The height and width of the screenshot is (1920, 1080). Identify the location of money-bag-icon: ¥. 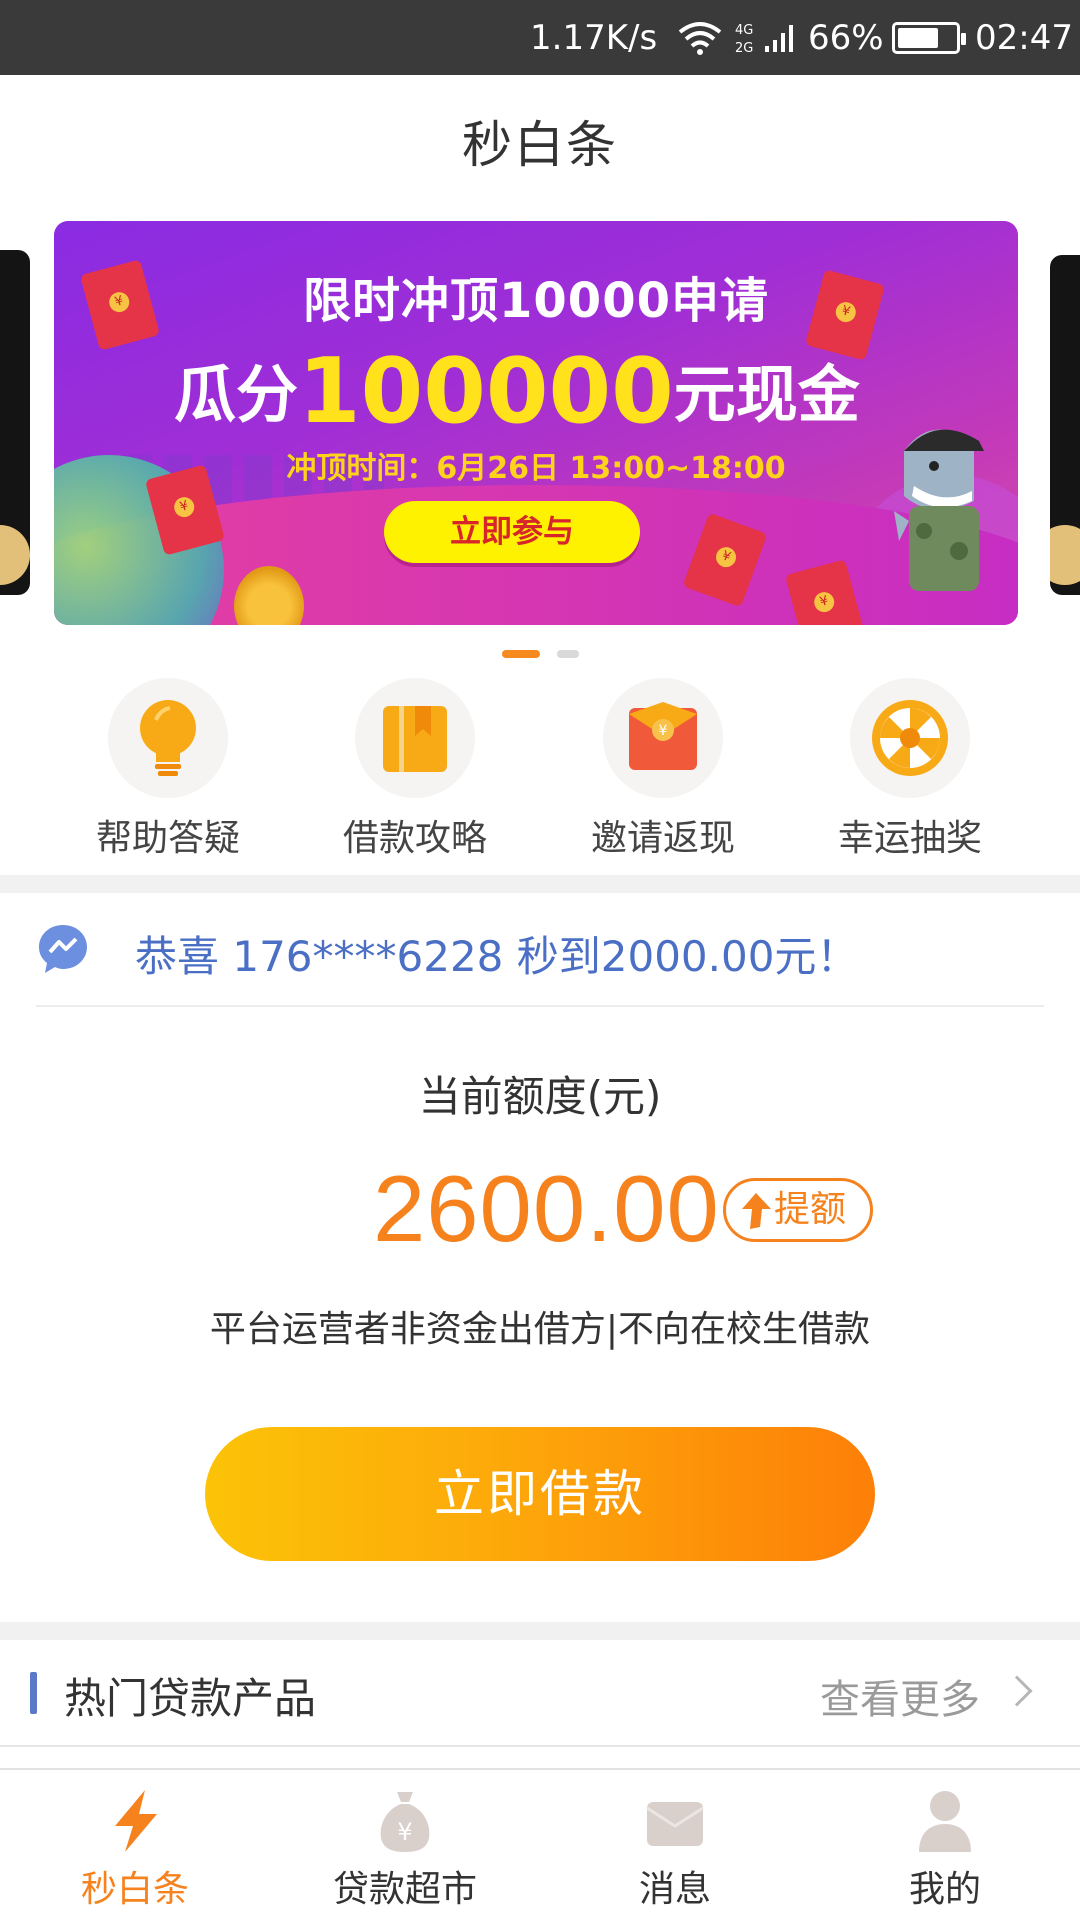
(405, 1822).